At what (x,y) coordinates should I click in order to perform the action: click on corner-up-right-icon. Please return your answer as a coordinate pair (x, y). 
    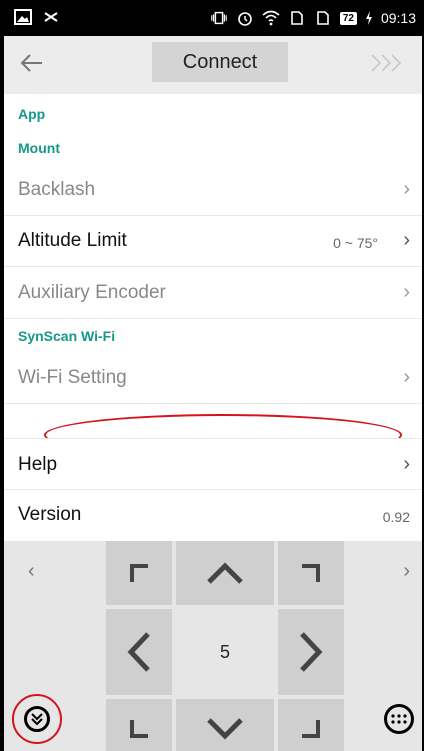
    Looking at the image, I should click on (311, 573).